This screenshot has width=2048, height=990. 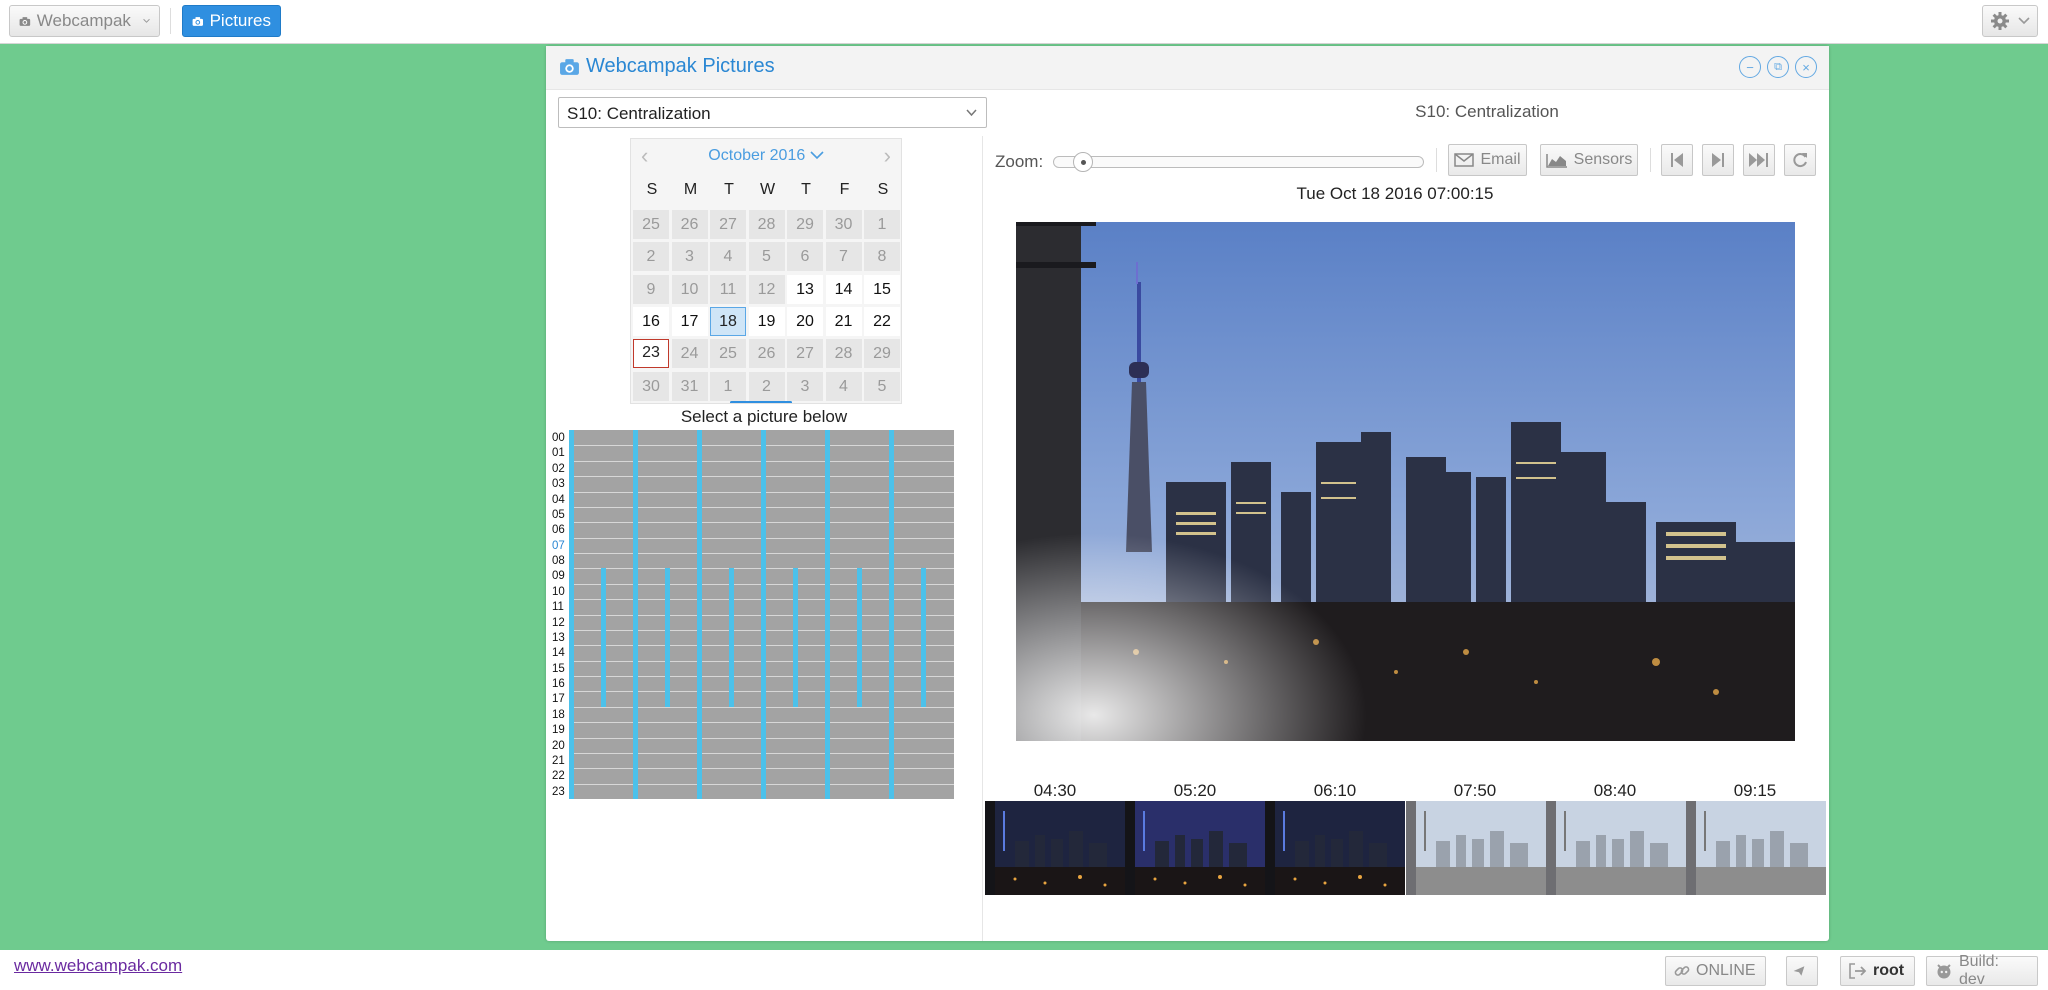 What do you see at coordinates (772, 112) in the screenshot?
I see `source-select: S10: Centralization` at bounding box center [772, 112].